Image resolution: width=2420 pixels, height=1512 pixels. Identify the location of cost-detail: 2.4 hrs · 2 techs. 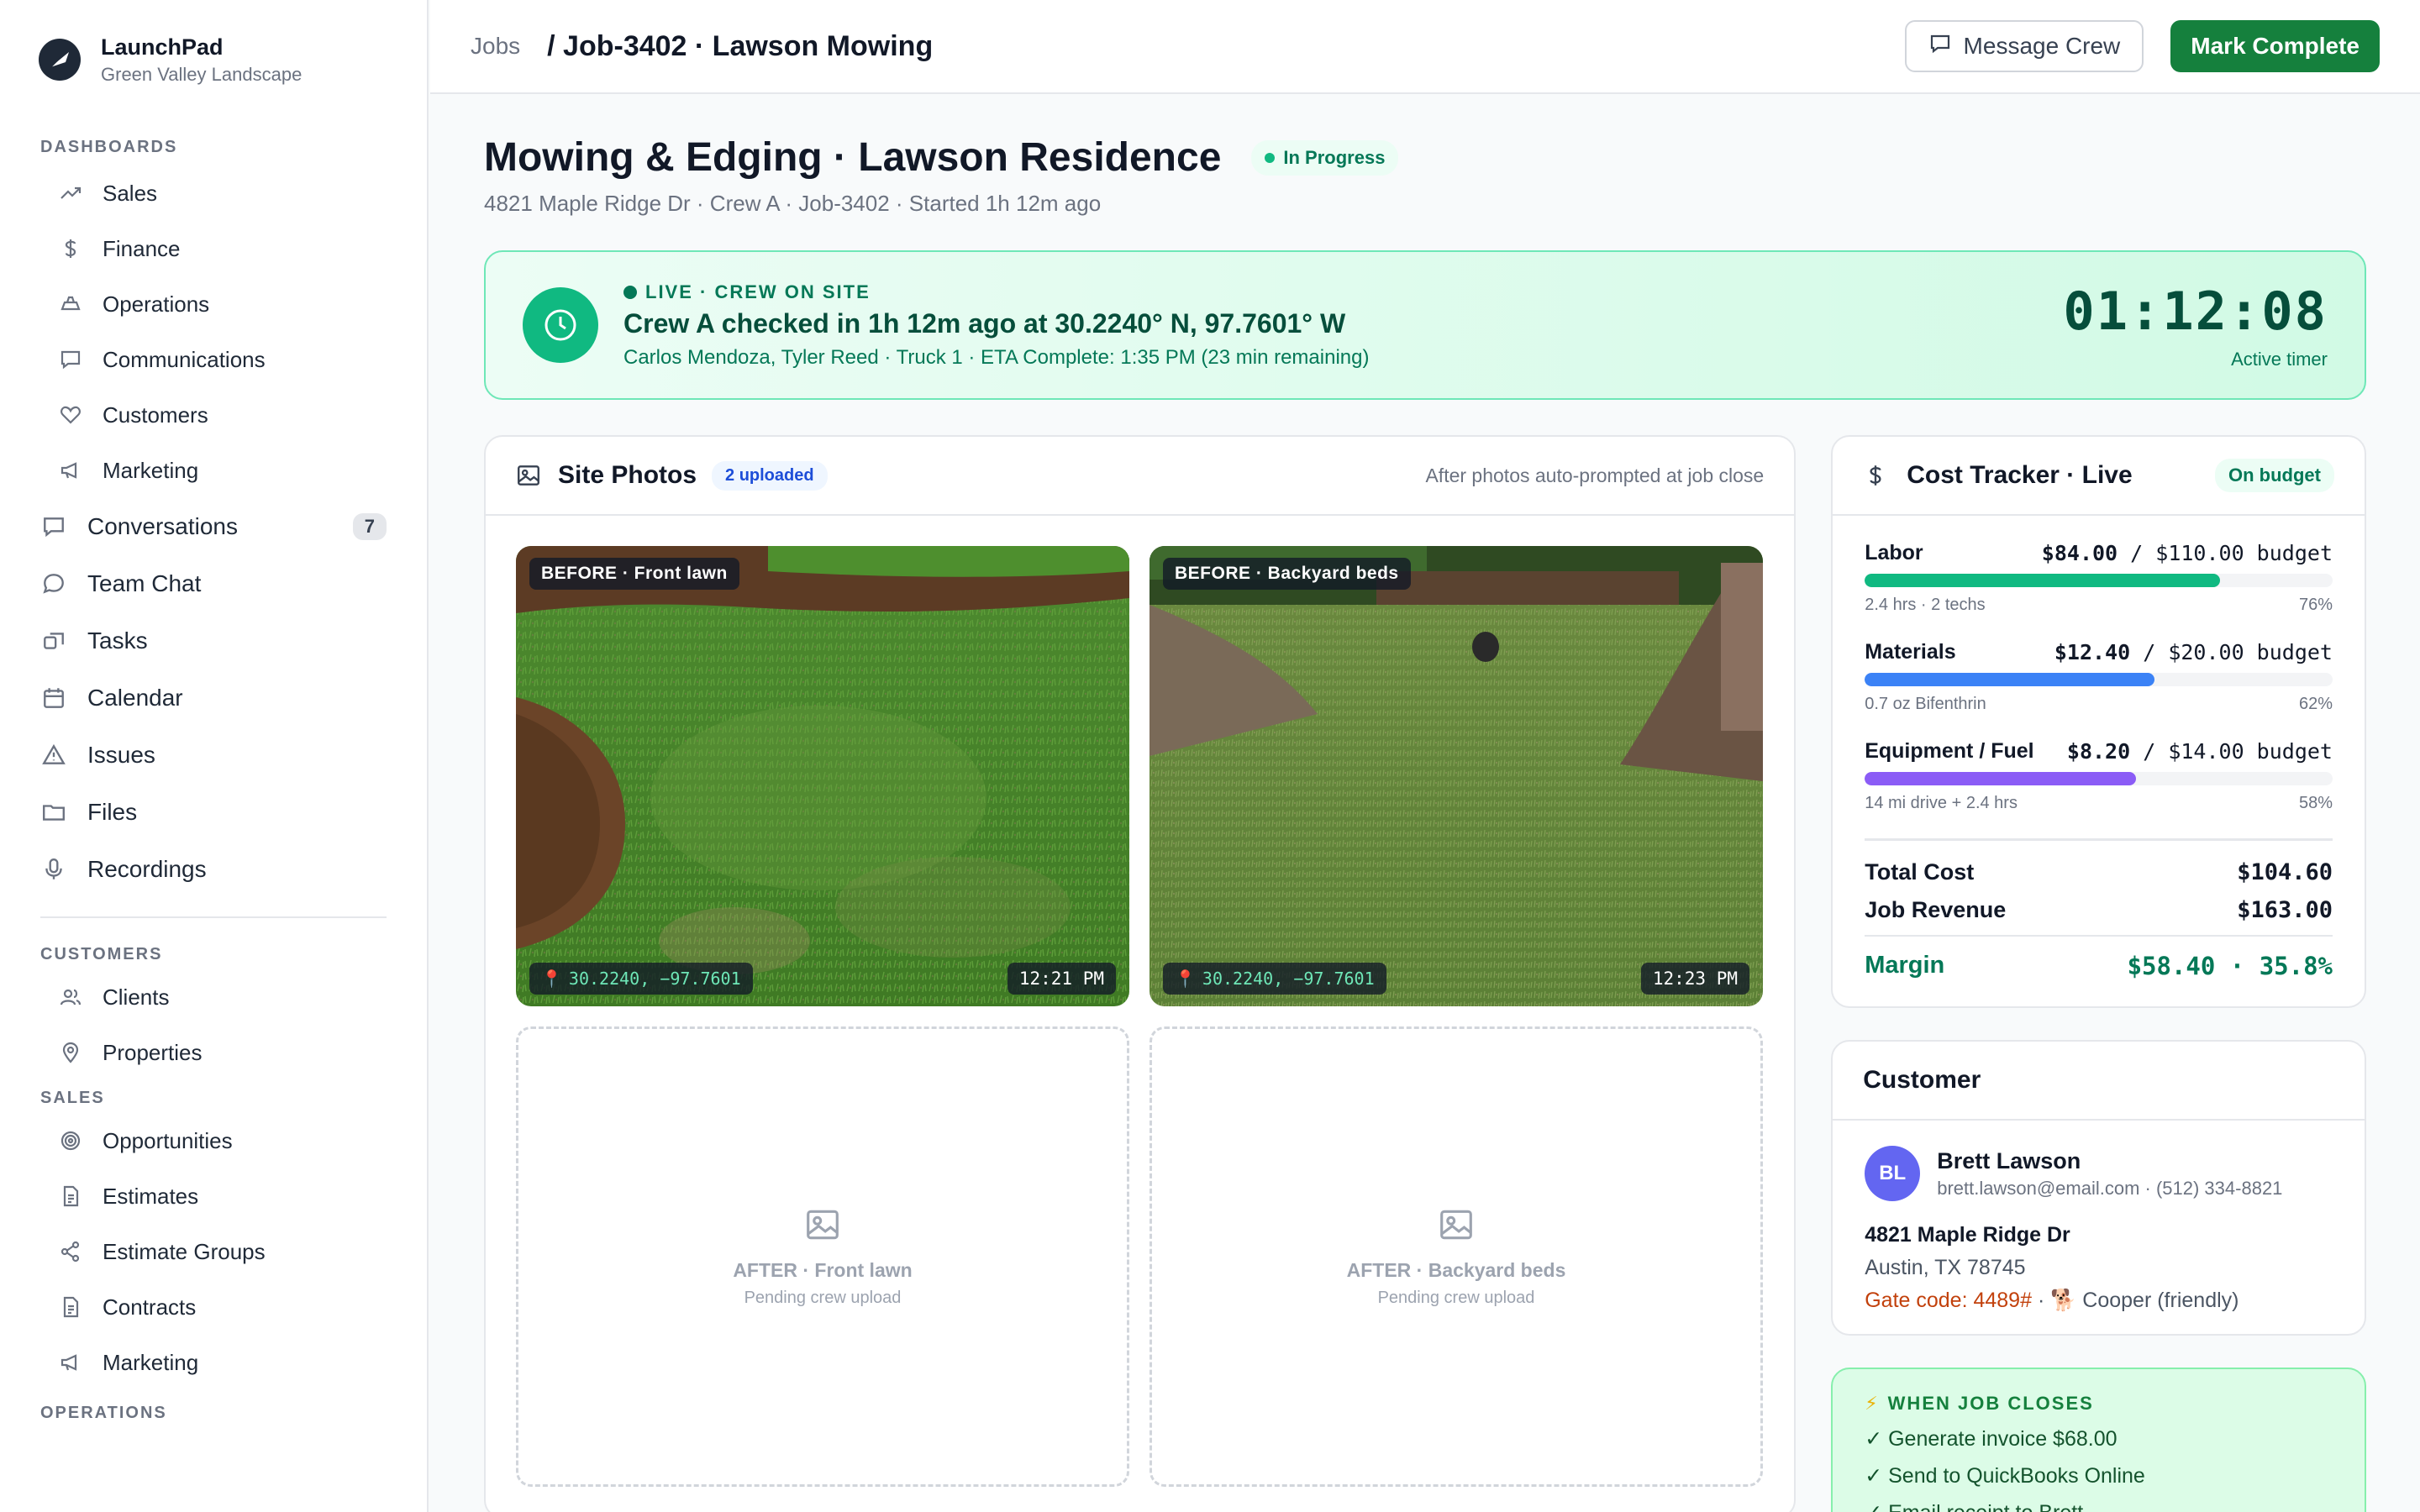
(1925, 605).